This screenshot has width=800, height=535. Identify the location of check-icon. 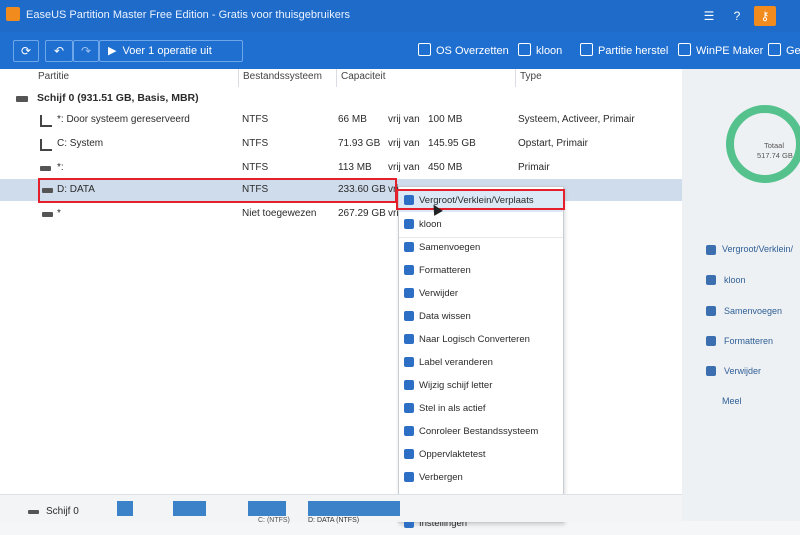
(409, 431).